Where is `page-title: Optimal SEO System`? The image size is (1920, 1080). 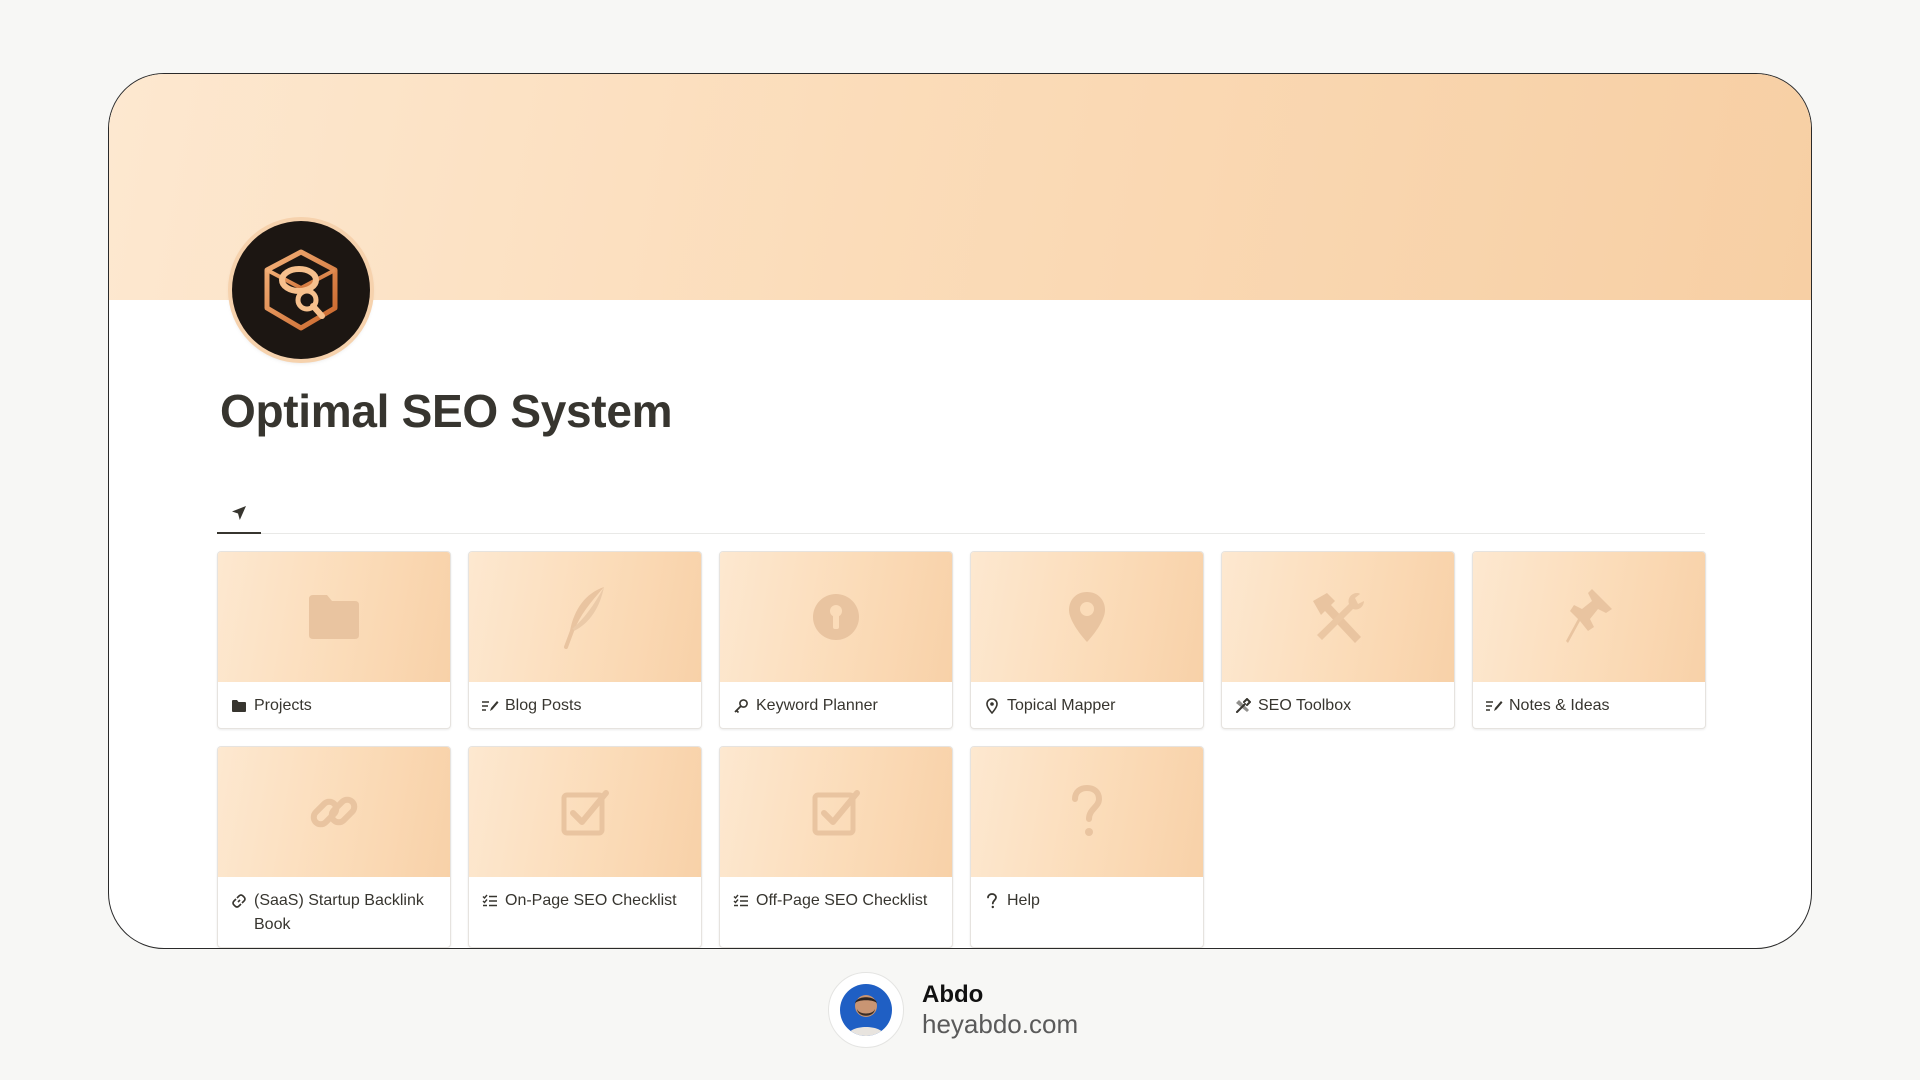
page-title: Optimal SEO System is located at coordinates (446, 411).